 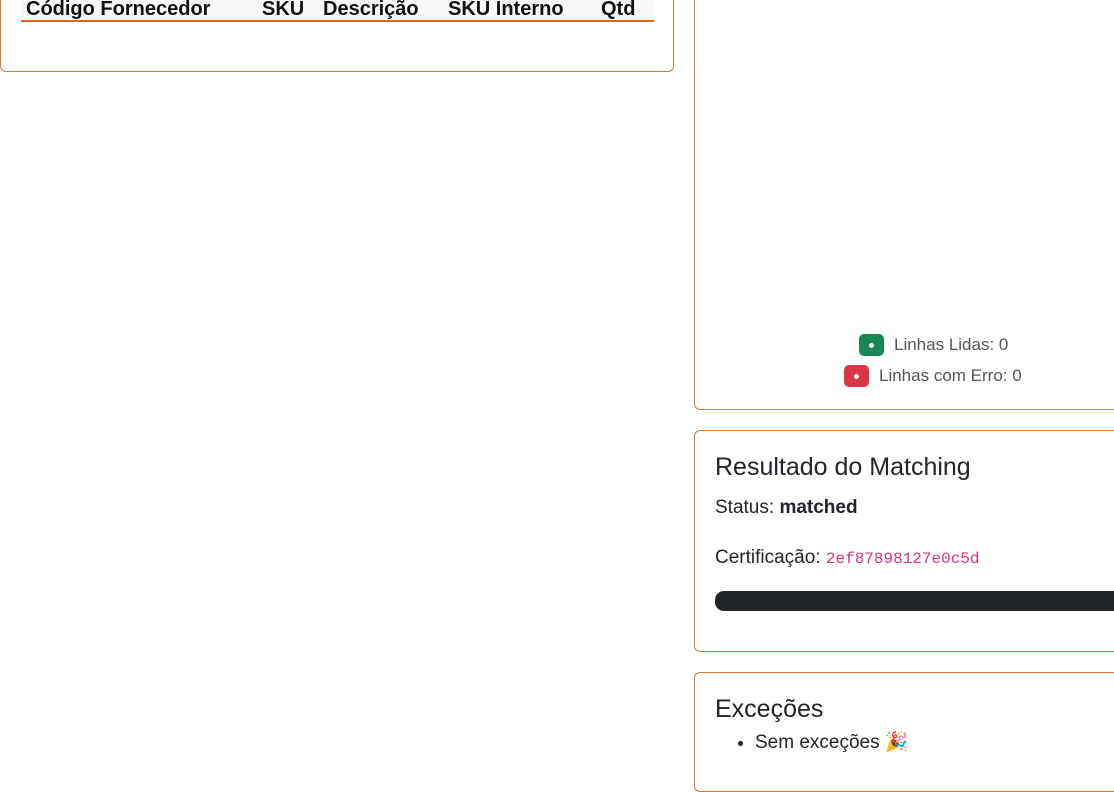 I want to click on exceptions-list: Sem exceções 🎉, so click(x=812, y=743).